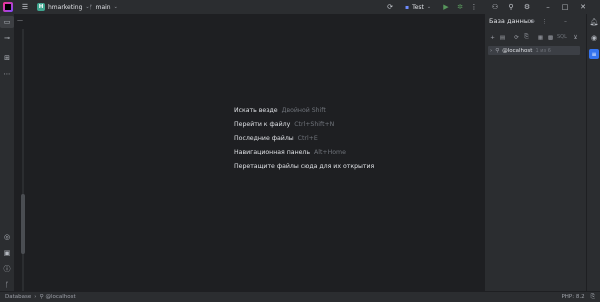  I want to click on tip-navigation-bar: Навигационная панель Alt+Home, so click(290, 152).